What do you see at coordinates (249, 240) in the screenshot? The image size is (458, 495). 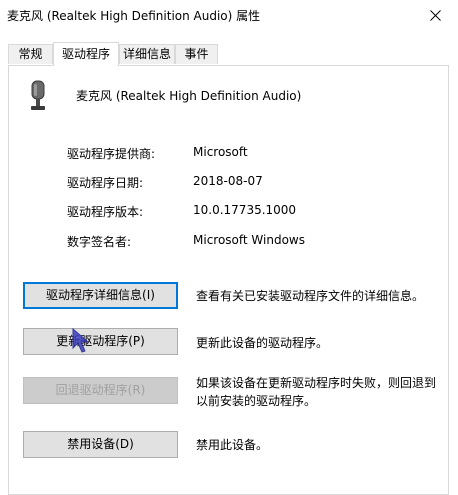 I see `signer-value: Microsoft Windows` at bounding box center [249, 240].